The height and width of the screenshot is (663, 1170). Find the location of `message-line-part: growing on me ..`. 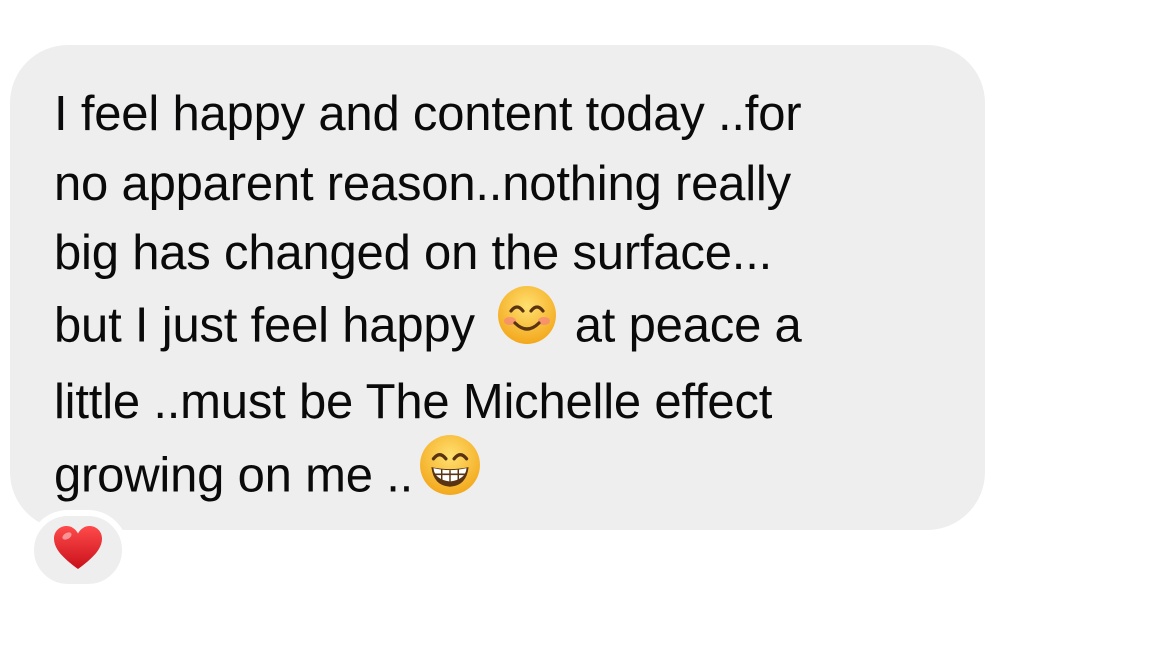

message-line-part: growing on me .. is located at coordinates (234, 475).